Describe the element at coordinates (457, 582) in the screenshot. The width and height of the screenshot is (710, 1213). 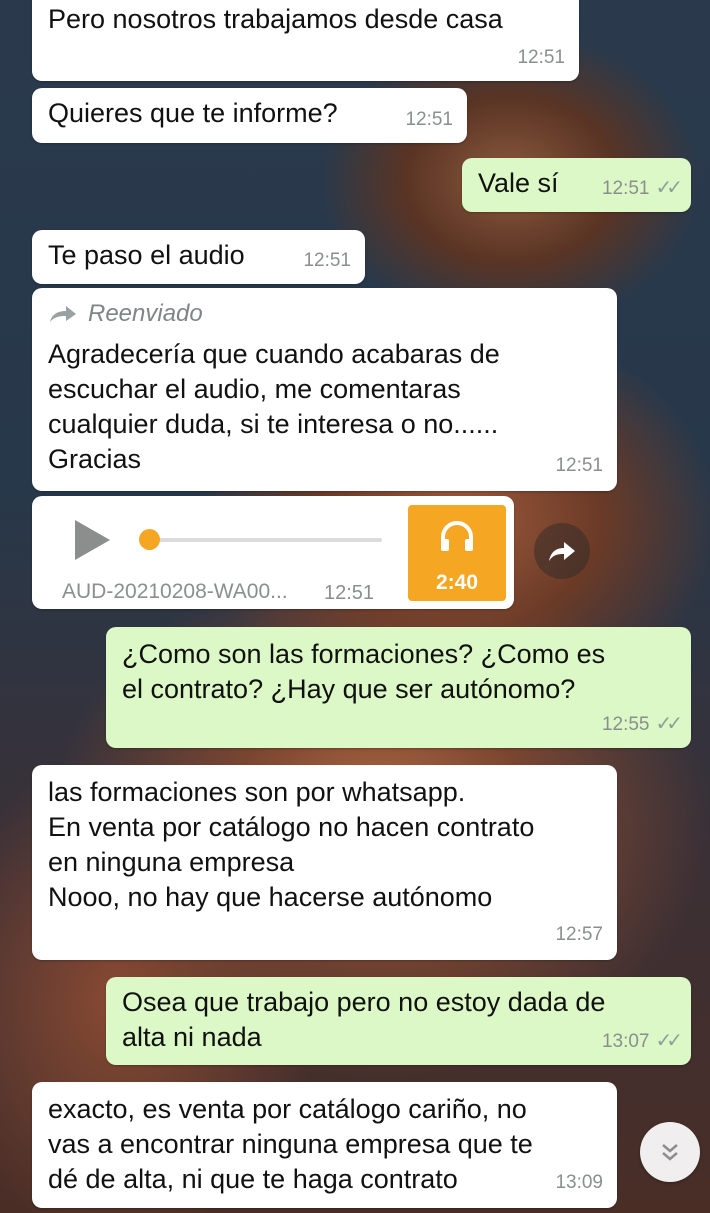
I see `audio-duration: 2:40` at that location.